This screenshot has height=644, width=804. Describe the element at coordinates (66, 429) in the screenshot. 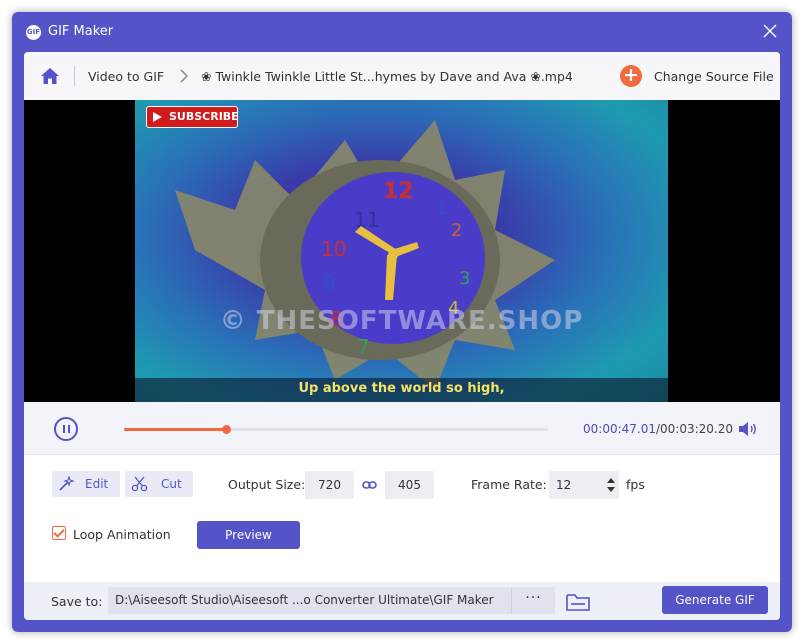

I see `pause-button` at that location.